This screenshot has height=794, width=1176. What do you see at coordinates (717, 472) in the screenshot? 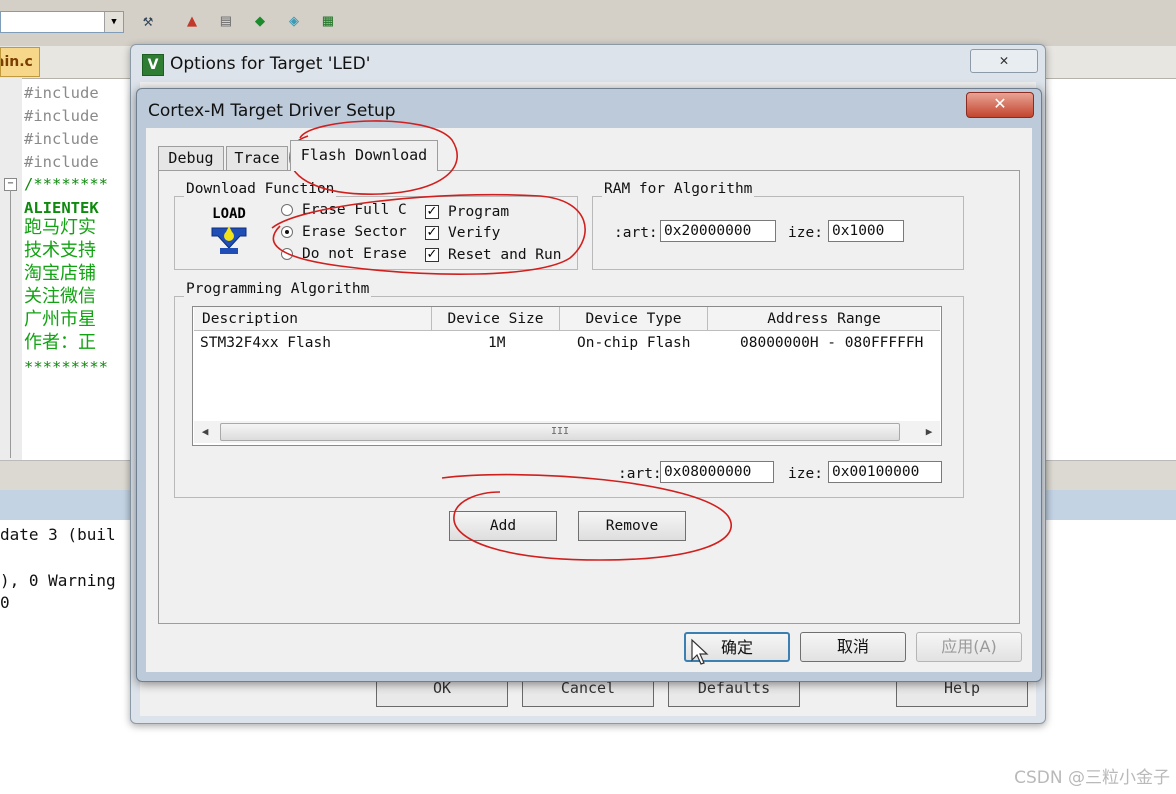
I see `flash-start-field: 0x08000000` at bounding box center [717, 472].